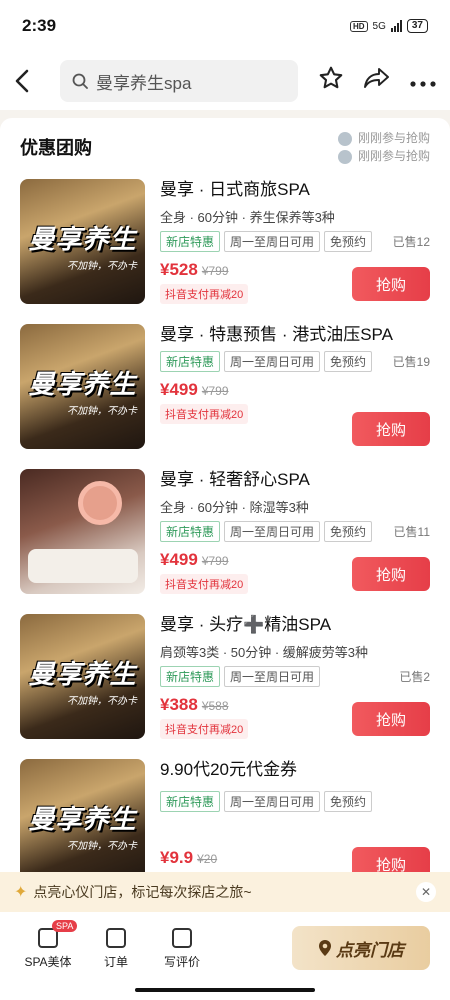 The width and height of the screenshot is (450, 1000). I want to click on deal-tags: 新店特惠 周一至周日可用 已售2, so click(295, 676).